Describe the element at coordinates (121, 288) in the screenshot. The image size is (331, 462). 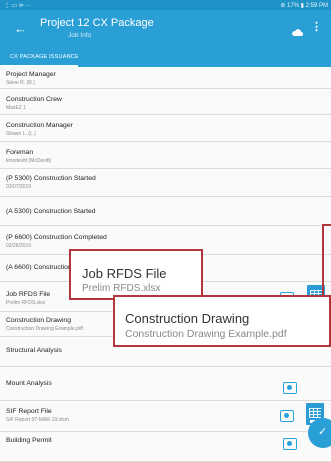
I see `callout-filename: Prelim RFDS.xlsx` at that location.